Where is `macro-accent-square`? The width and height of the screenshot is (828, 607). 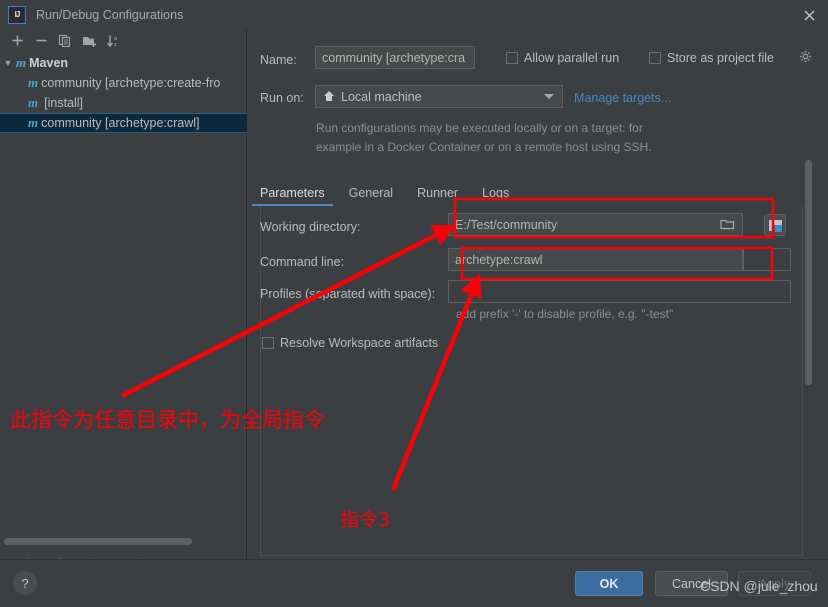 macro-accent-square is located at coordinates (778, 228).